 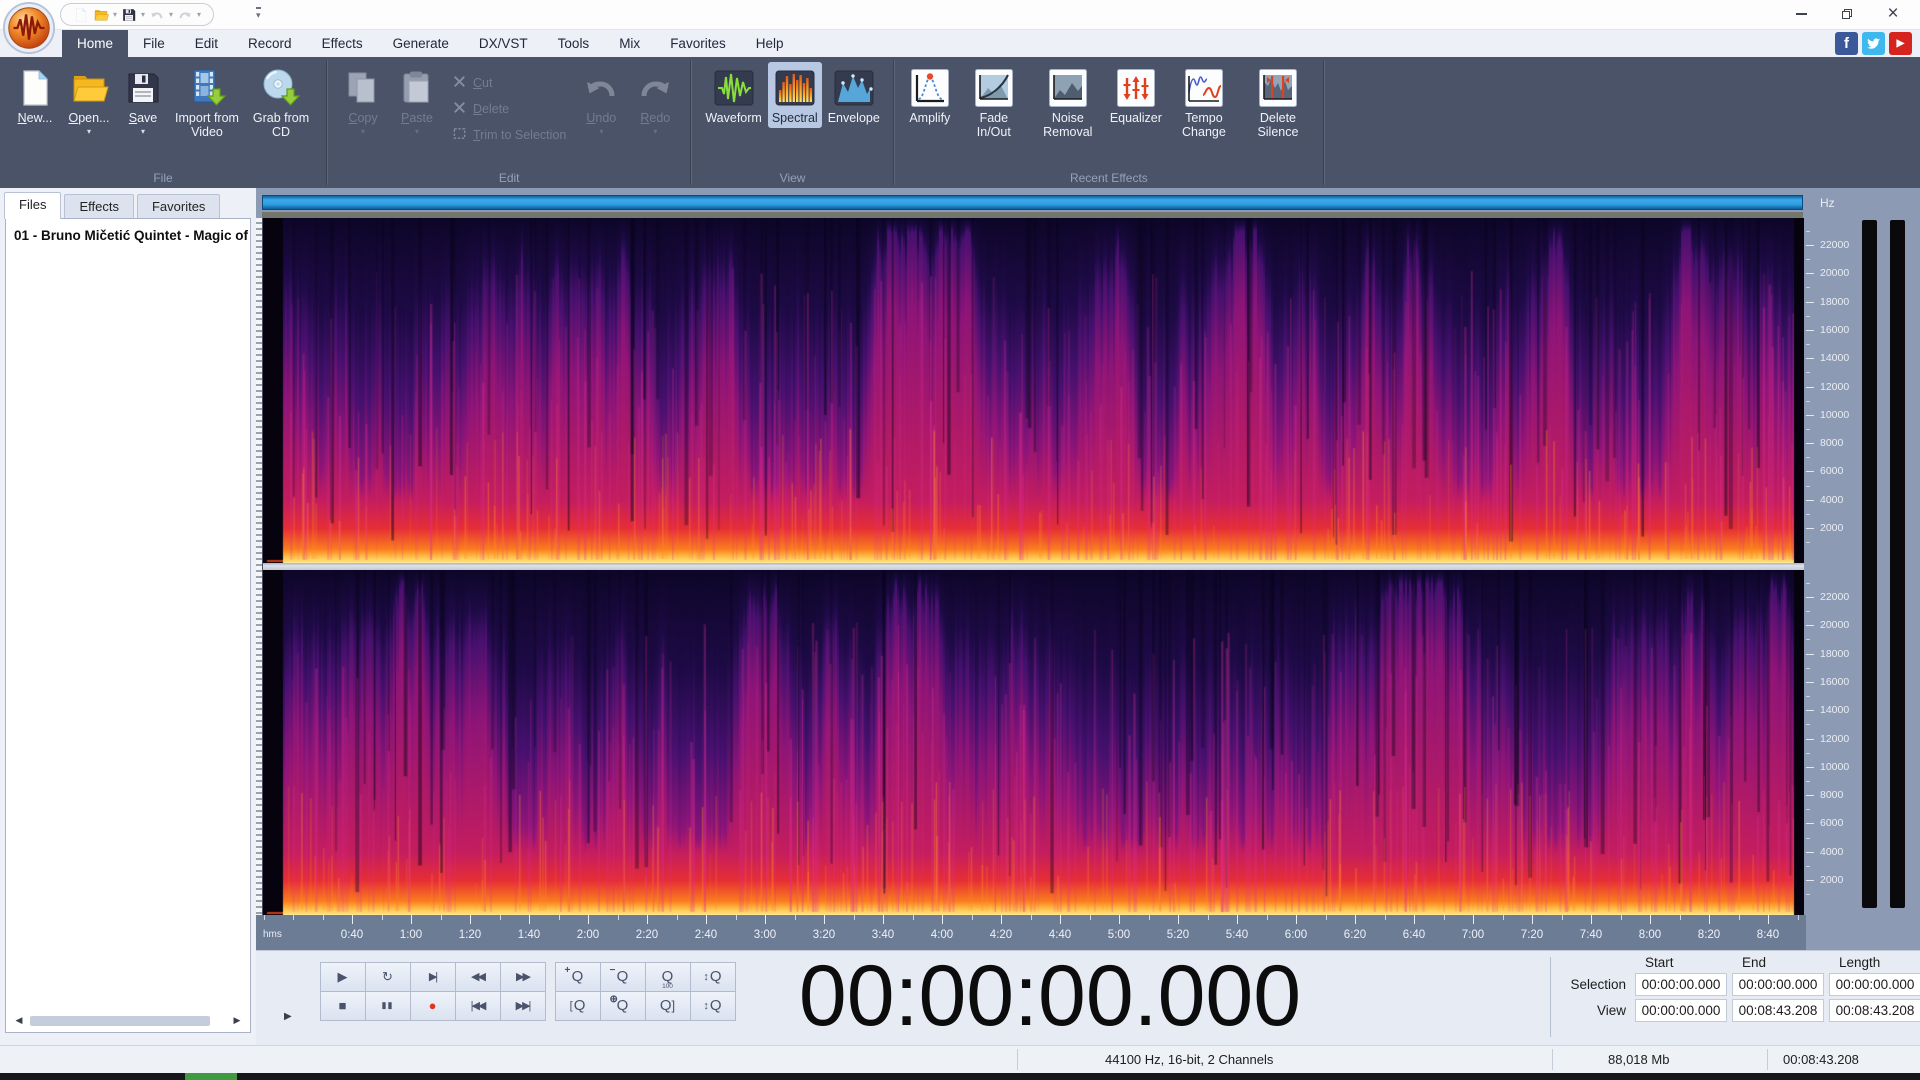 What do you see at coordinates (342, 1005) in the screenshot?
I see `stop-button: ■` at bounding box center [342, 1005].